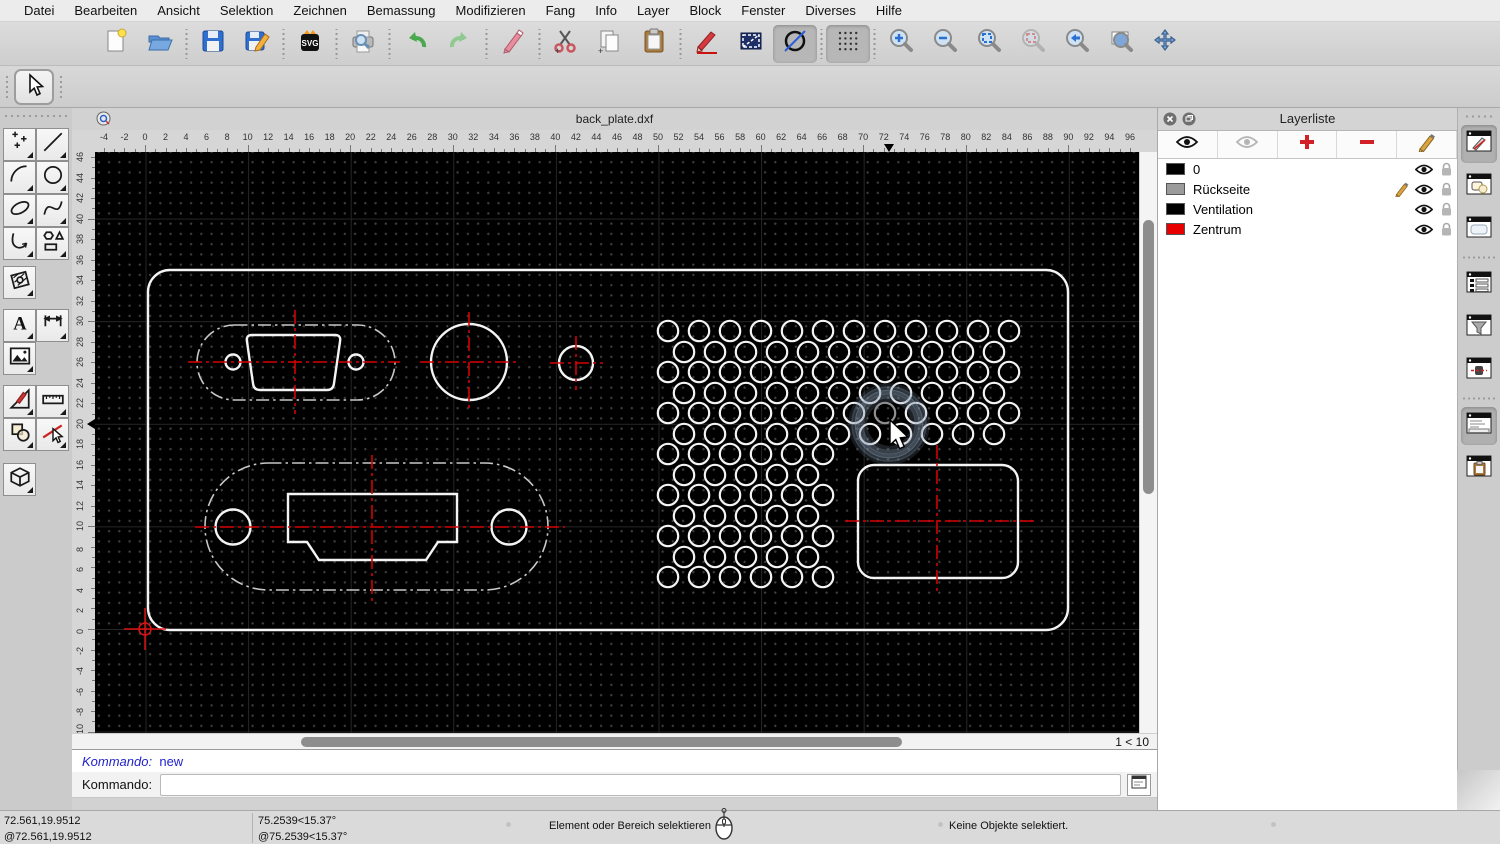 Image resolution: width=1500 pixels, height=844 pixels. I want to click on select-entity-tool-button, so click(52, 434).